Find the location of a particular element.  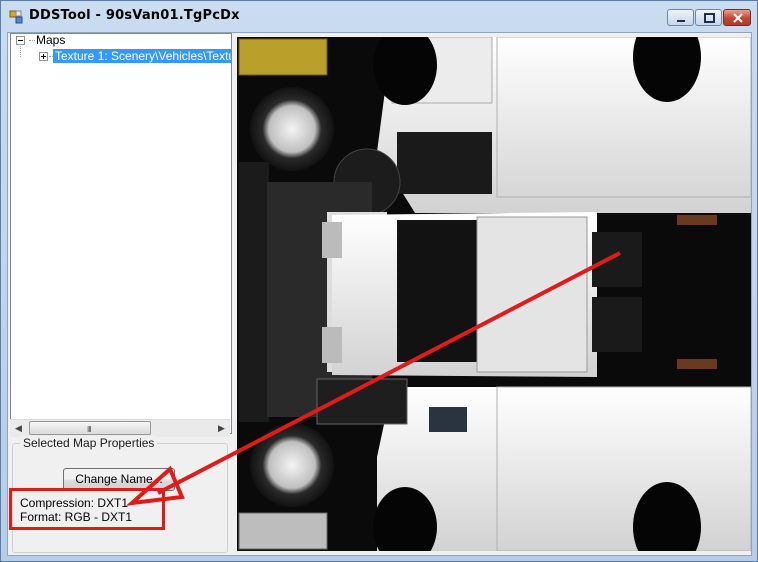

maximize-icon is located at coordinates (709, 18).